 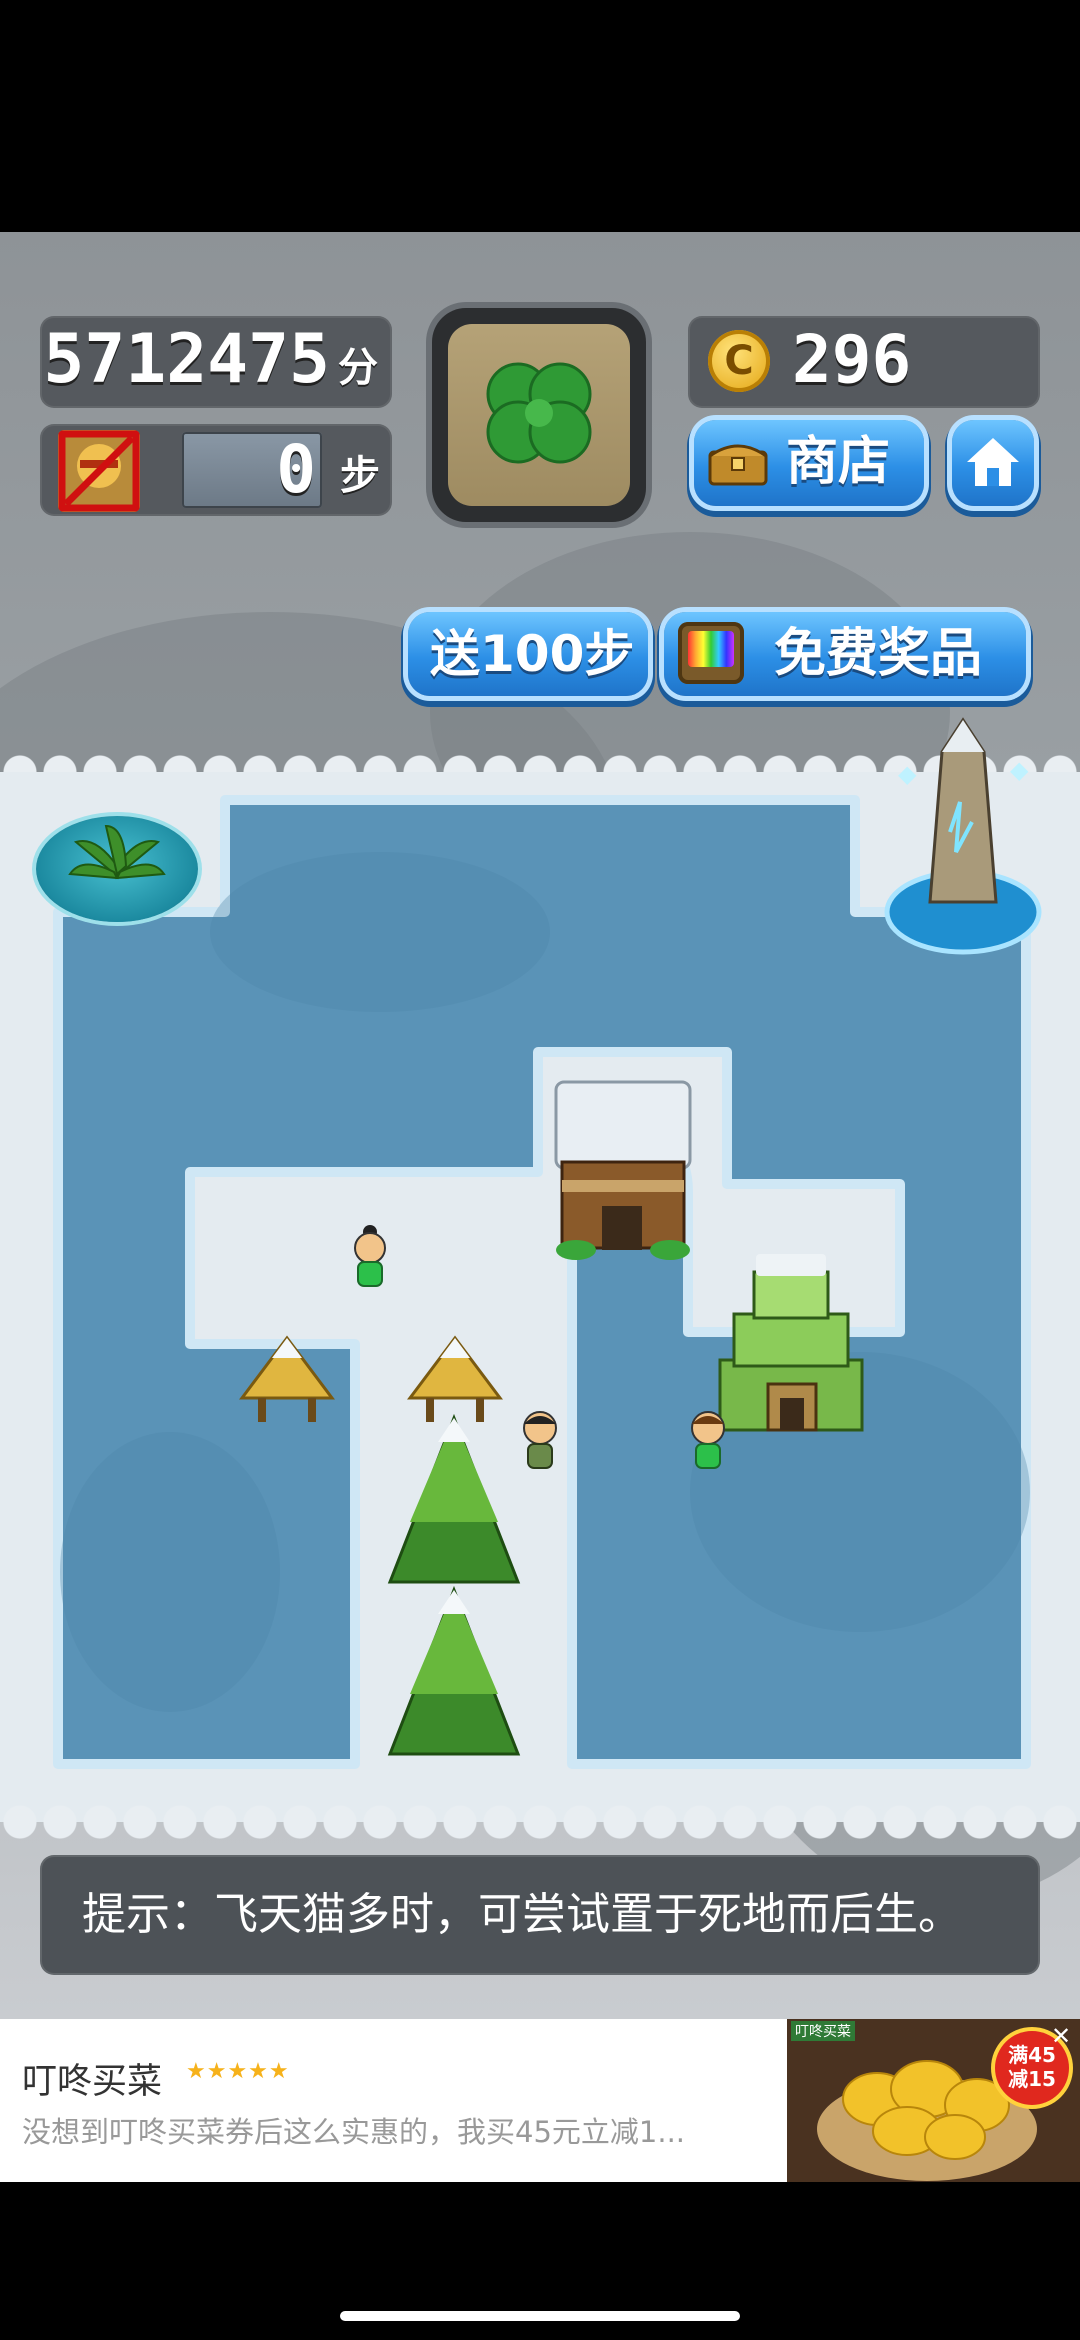 I want to click on tv-screen, so click(x=711, y=649).